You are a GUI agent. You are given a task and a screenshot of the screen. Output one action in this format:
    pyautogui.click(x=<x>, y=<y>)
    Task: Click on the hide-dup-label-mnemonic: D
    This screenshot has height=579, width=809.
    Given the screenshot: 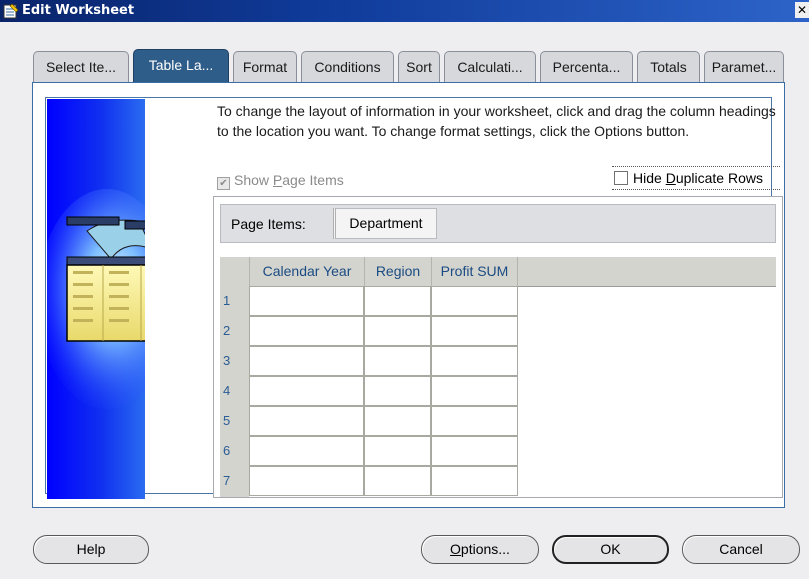 What is the action you would take?
    pyautogui.click(x=670, y=178)
    